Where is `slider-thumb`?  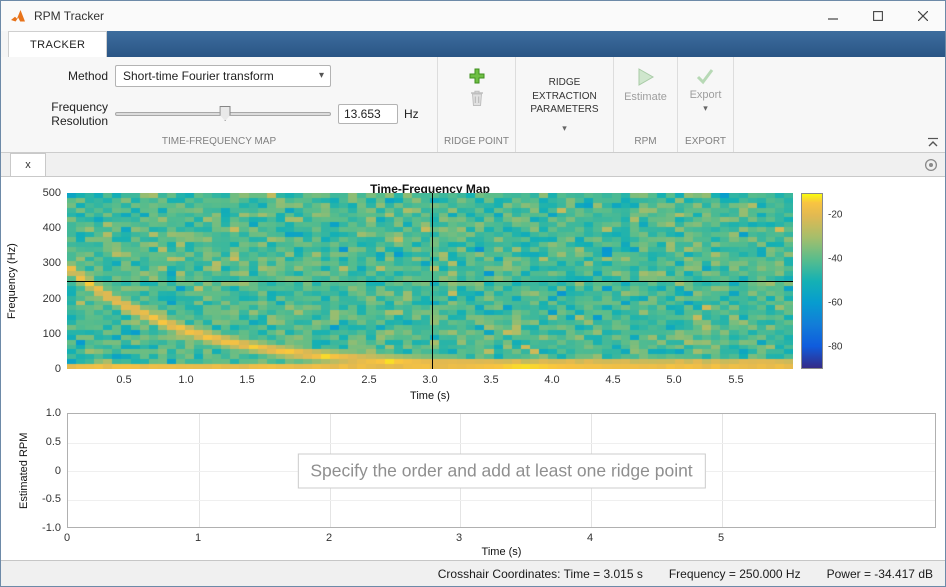
slider-thumb is located at coordinates (225, 113).